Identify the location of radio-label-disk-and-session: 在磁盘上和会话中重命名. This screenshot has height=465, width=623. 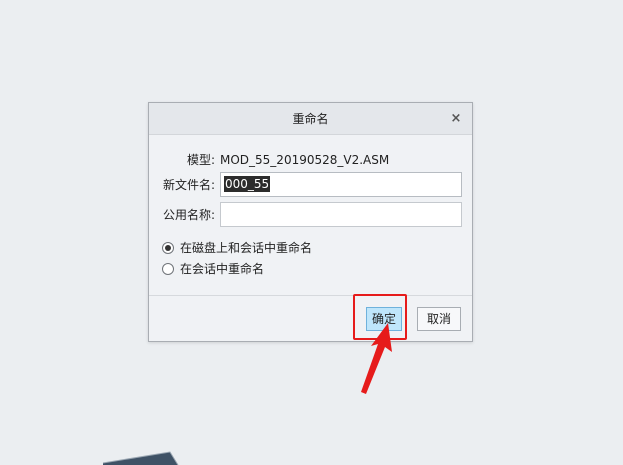
(246, 248).